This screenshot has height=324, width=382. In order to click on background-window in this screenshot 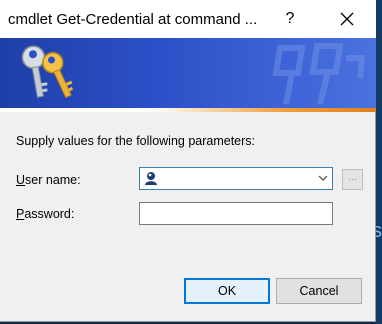, I will do `click(379, 162)`.